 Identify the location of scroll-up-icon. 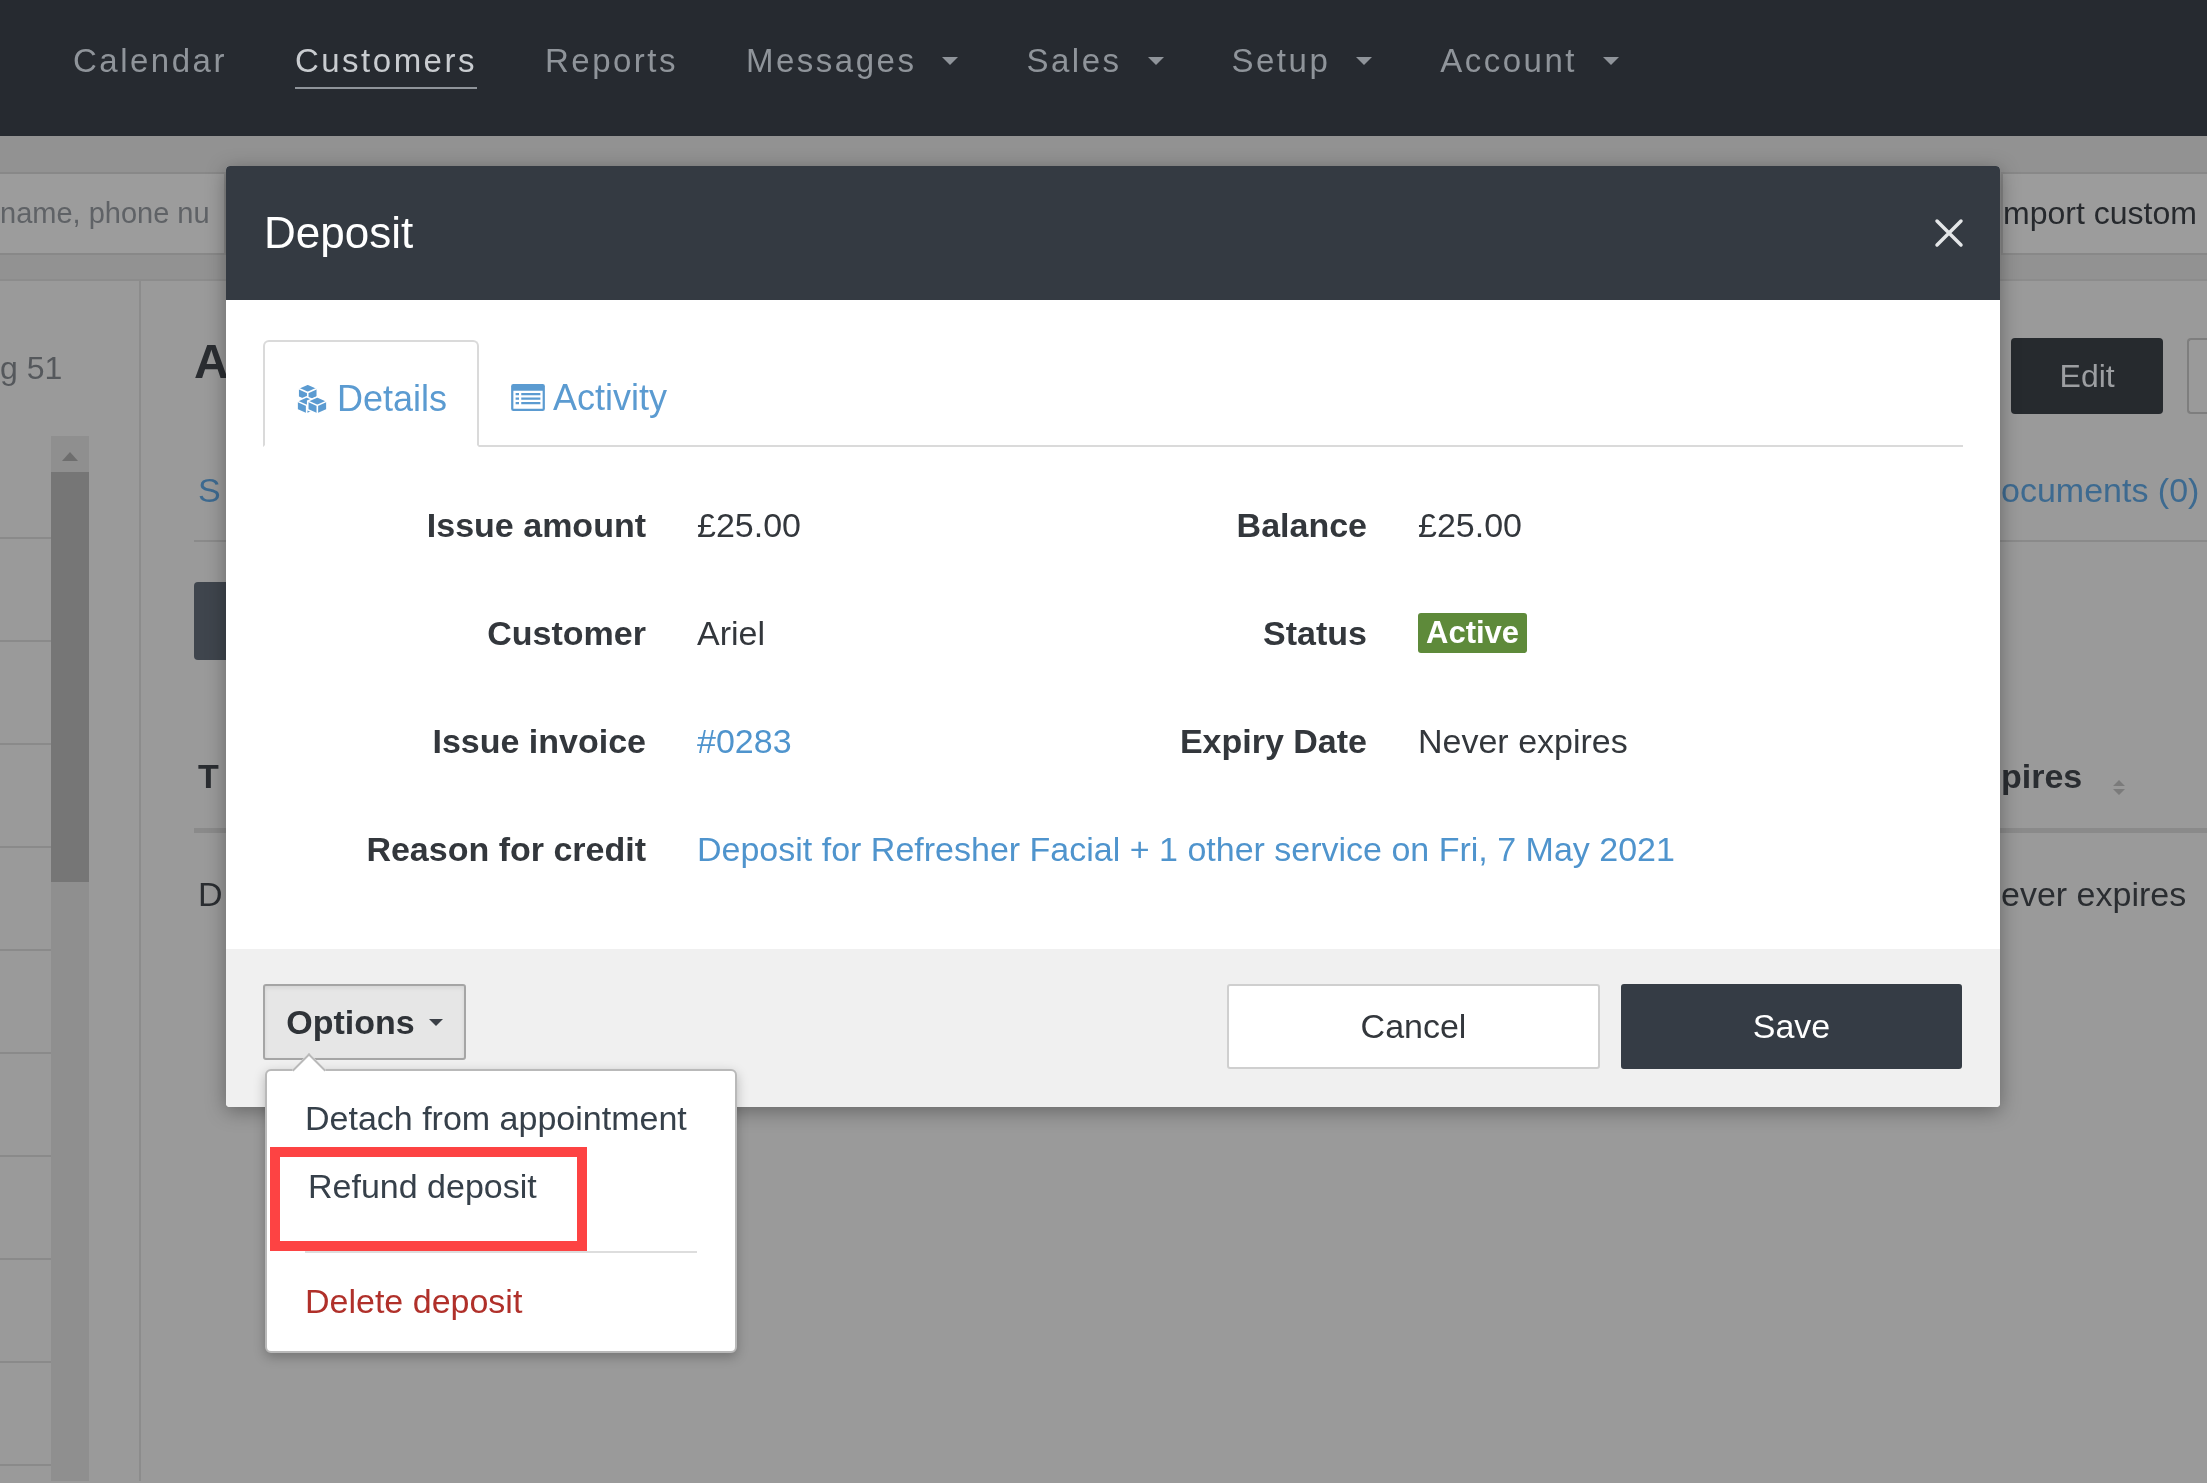
(70, 456).